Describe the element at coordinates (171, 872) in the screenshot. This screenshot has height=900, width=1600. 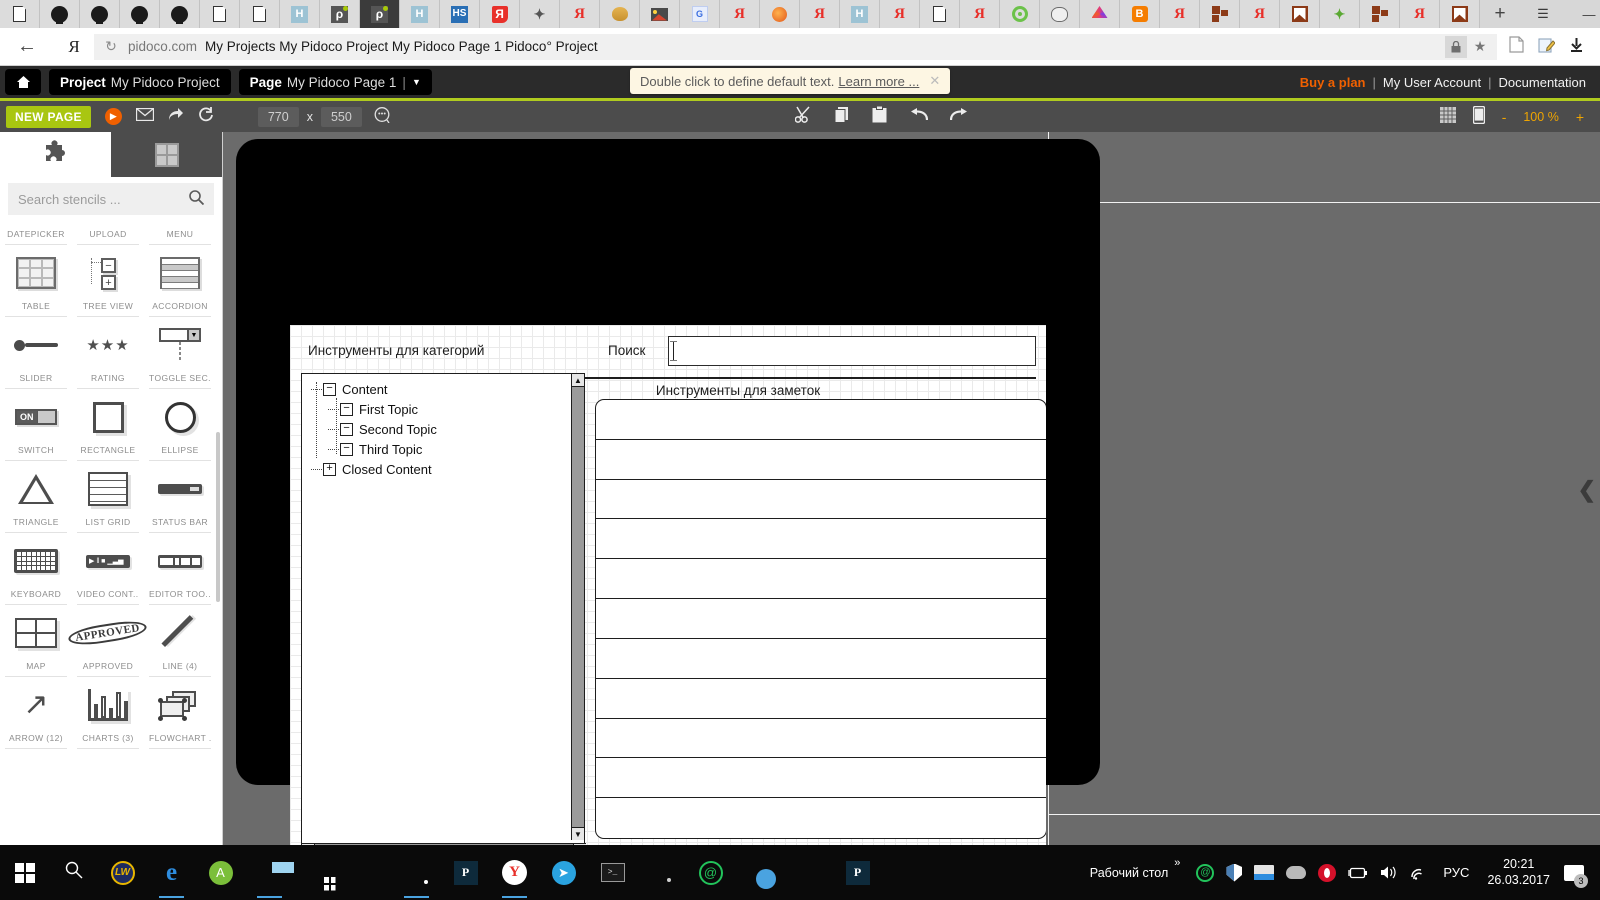
I see `edge-button: e` at that location.